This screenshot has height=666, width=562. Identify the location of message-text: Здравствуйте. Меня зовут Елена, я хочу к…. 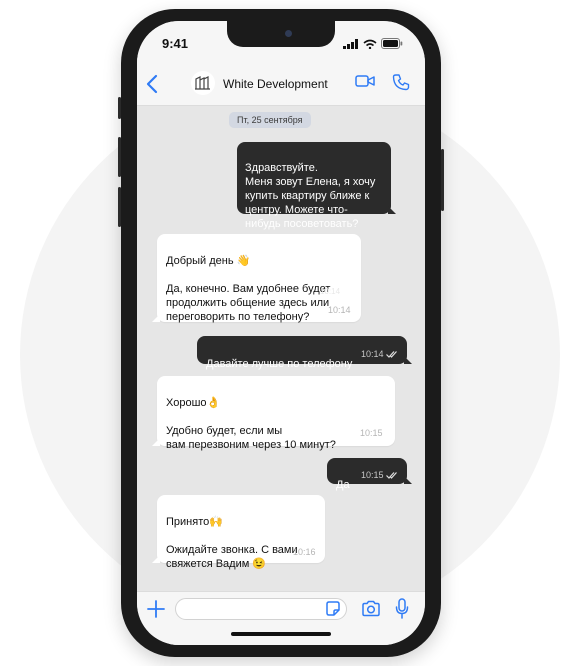
(310, 196).